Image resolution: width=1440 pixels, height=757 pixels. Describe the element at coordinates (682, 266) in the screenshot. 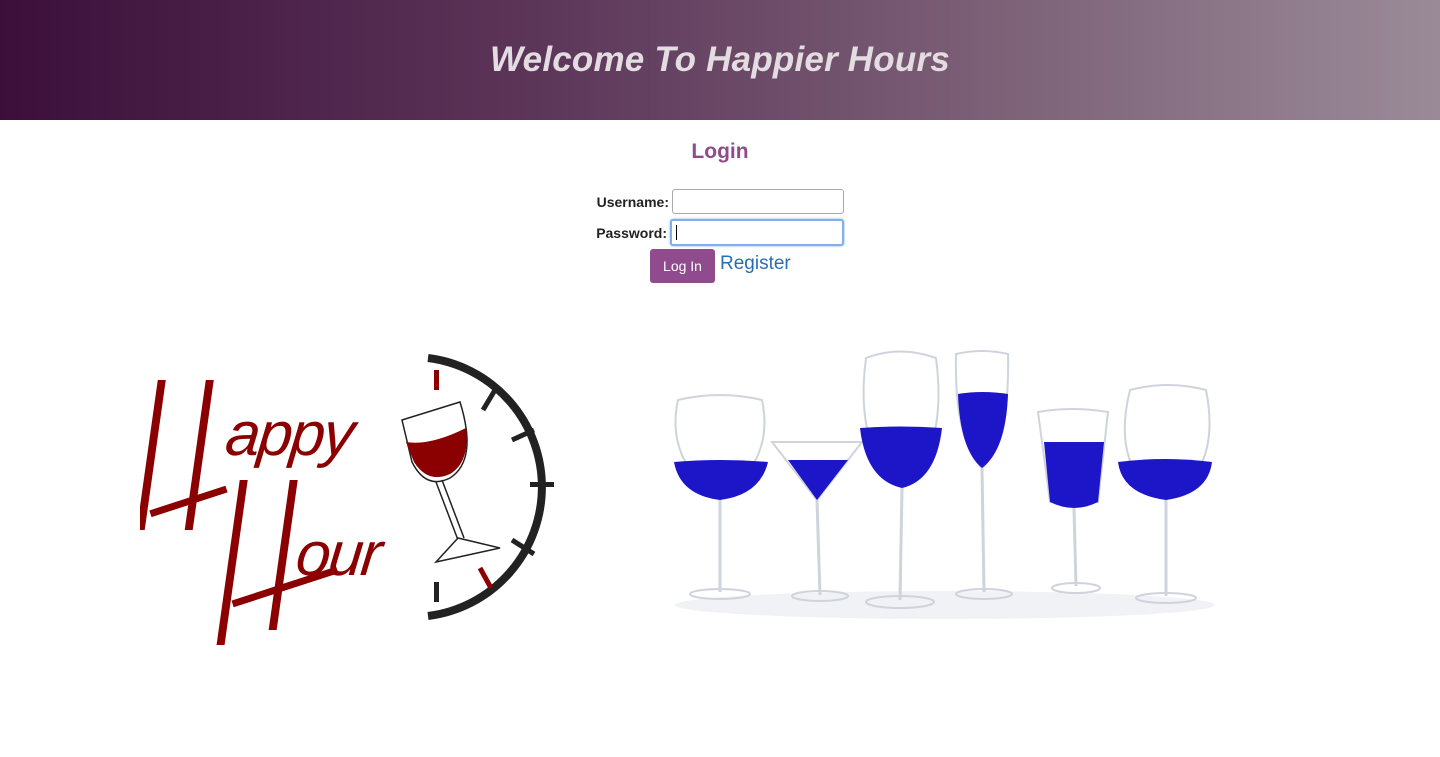

I see `login-button: Log In` at that location.